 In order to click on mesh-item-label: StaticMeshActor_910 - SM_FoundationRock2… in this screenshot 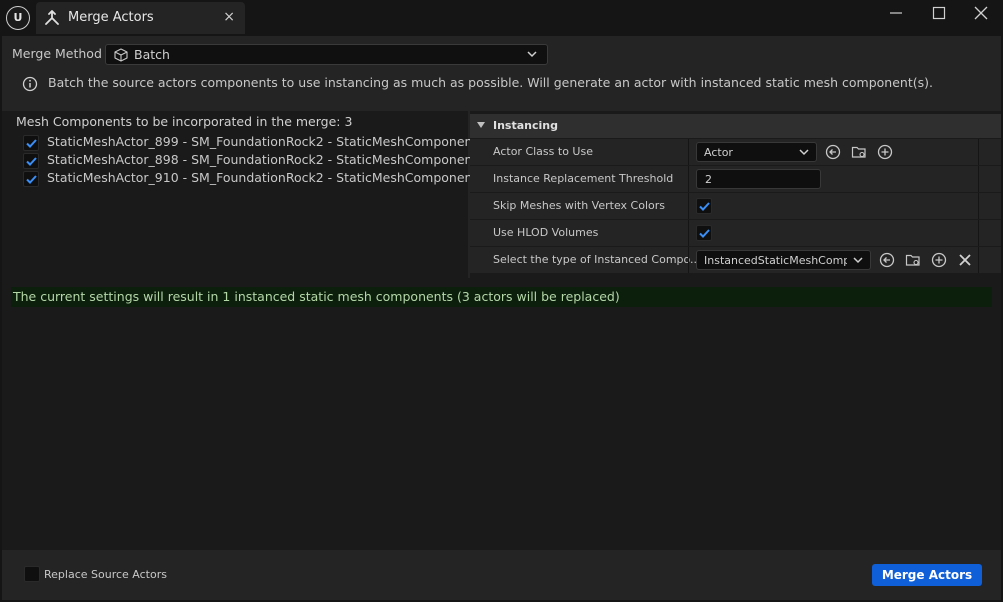, I will do `click(266, 177)`.